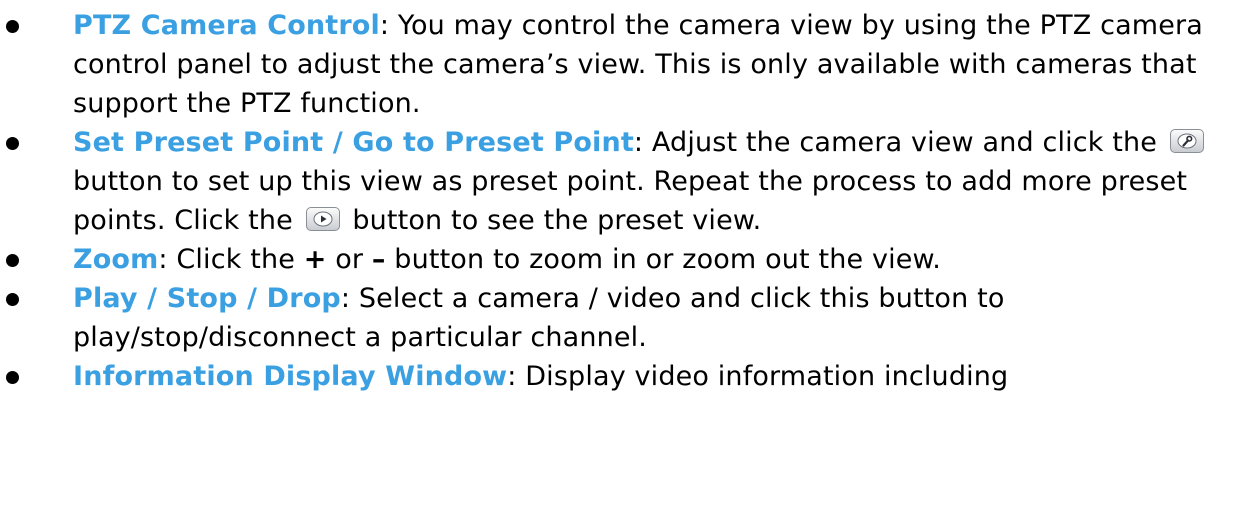  I want to click on item-text: : Display video information including, so click(758, 376).